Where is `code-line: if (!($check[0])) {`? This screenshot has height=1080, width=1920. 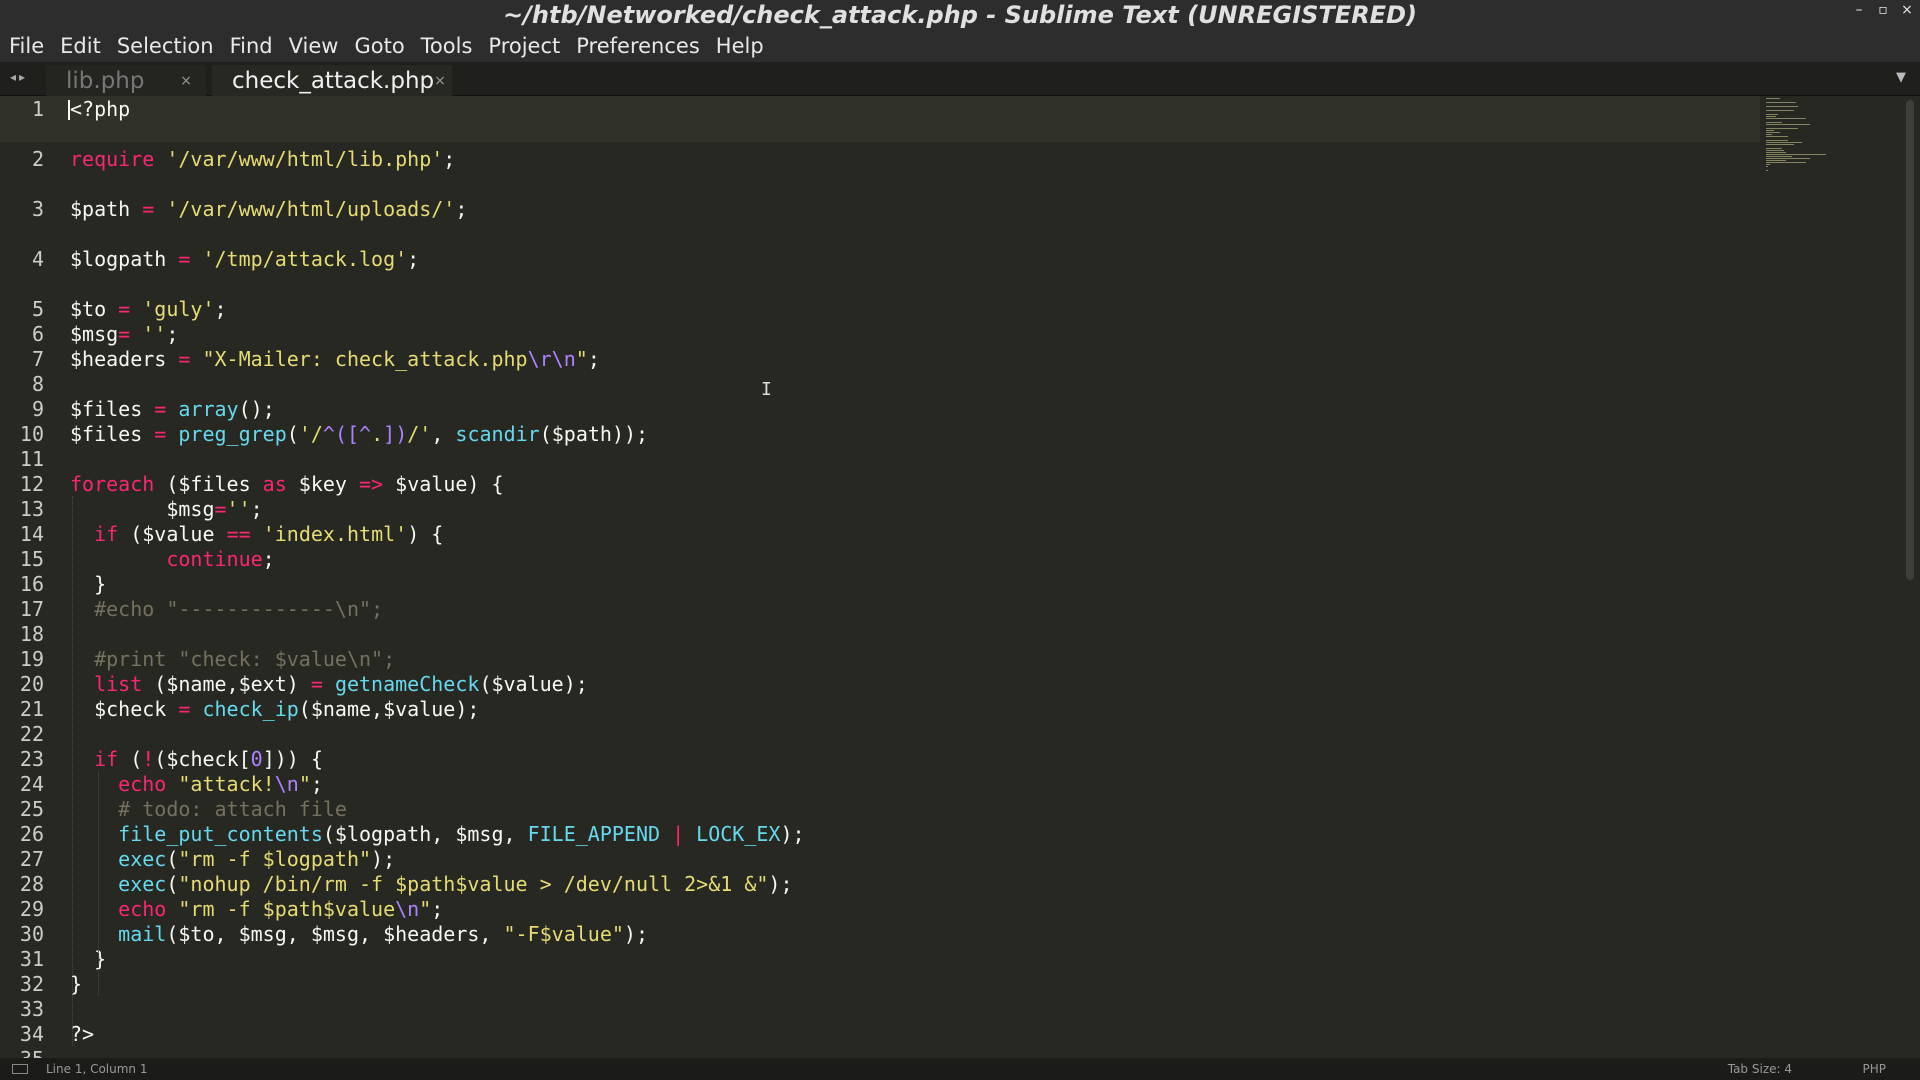 code-line: if (!($check[0])) { is located at coordinates (196, 759).